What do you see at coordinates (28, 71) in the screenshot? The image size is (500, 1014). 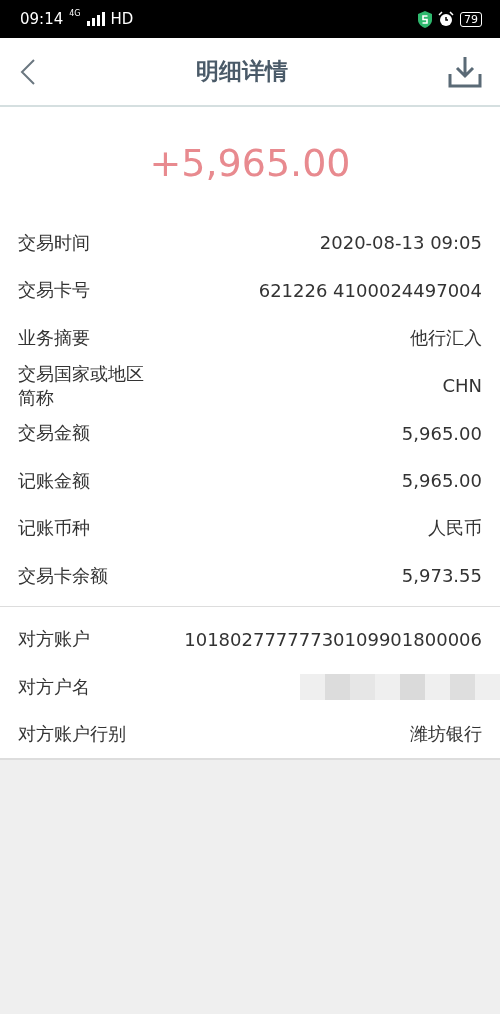 I see `back-icon` at bounding box center [28, 71].